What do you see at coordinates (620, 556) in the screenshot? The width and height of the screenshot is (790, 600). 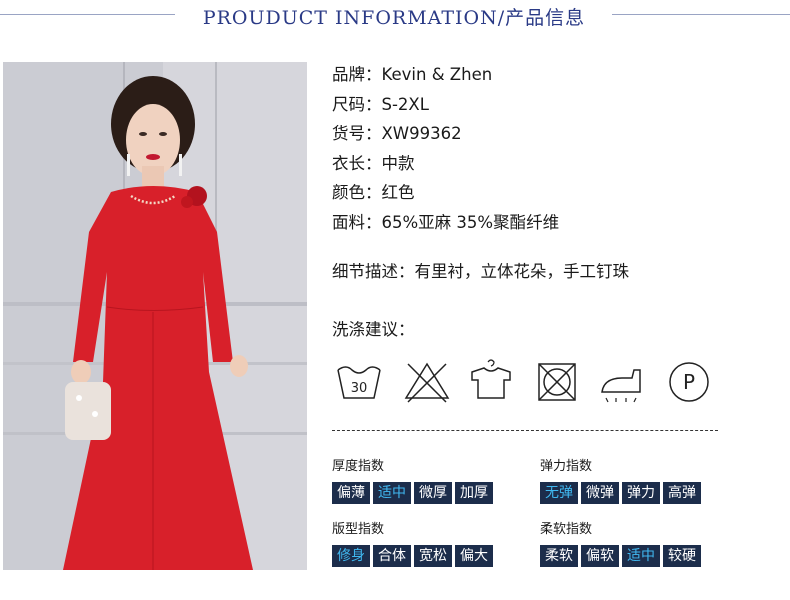 I see `softness-index-options: 柔软 偏软 适中 较硬` at bounding box center [620, 556].